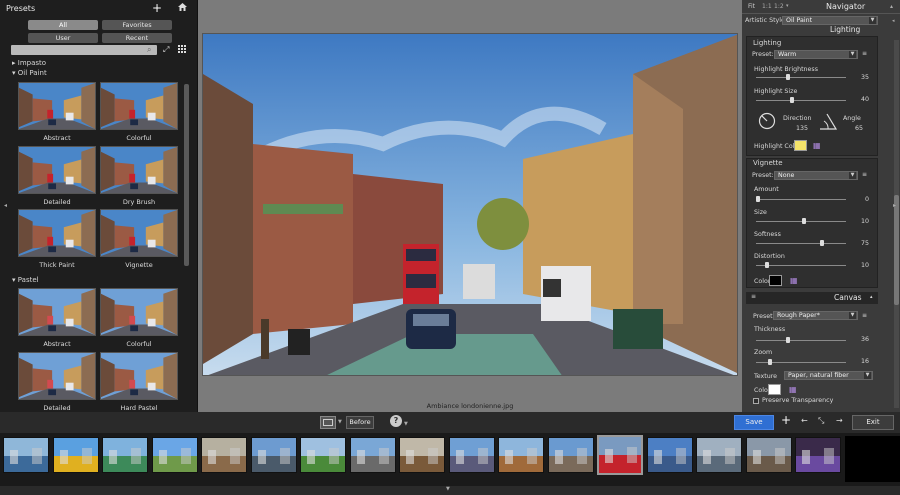 The width and height of the screenshot is (900, 495). I want to click on grid-view-icon, so click(182, 49).